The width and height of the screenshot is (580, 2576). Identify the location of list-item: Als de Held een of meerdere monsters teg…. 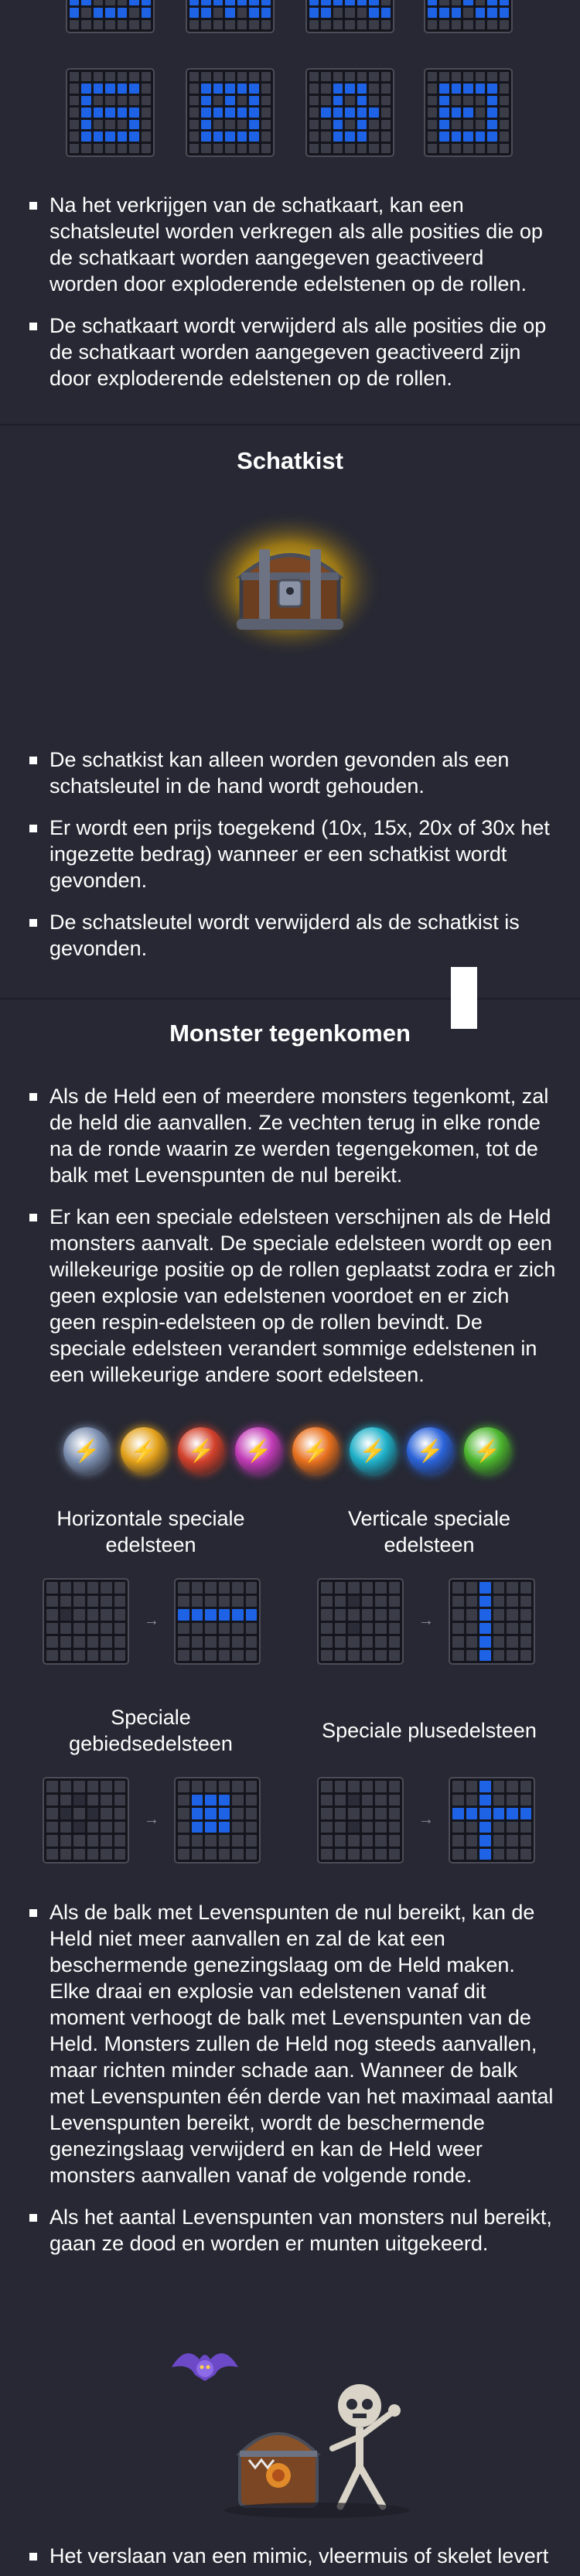
(292, 1135).